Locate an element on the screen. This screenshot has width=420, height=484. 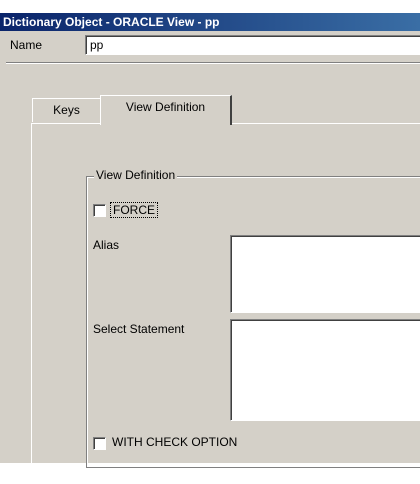
check-option-label: WITH CHECK OPTION is located at coordinates (174, 442).